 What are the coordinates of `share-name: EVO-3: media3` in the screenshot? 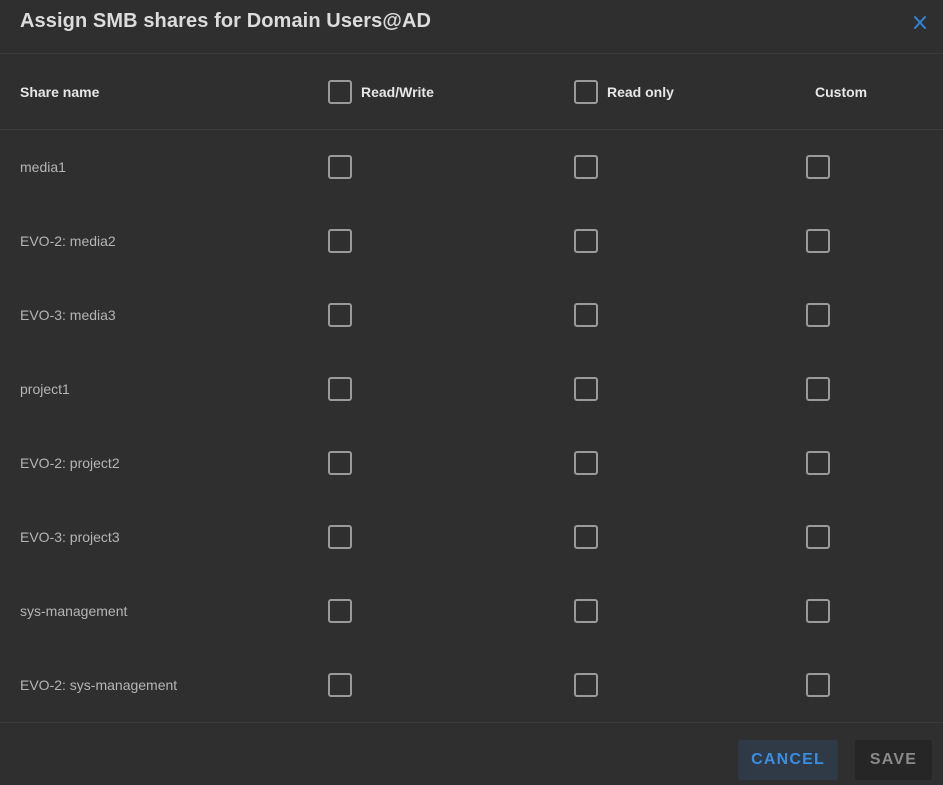 It's located at (68, 315).